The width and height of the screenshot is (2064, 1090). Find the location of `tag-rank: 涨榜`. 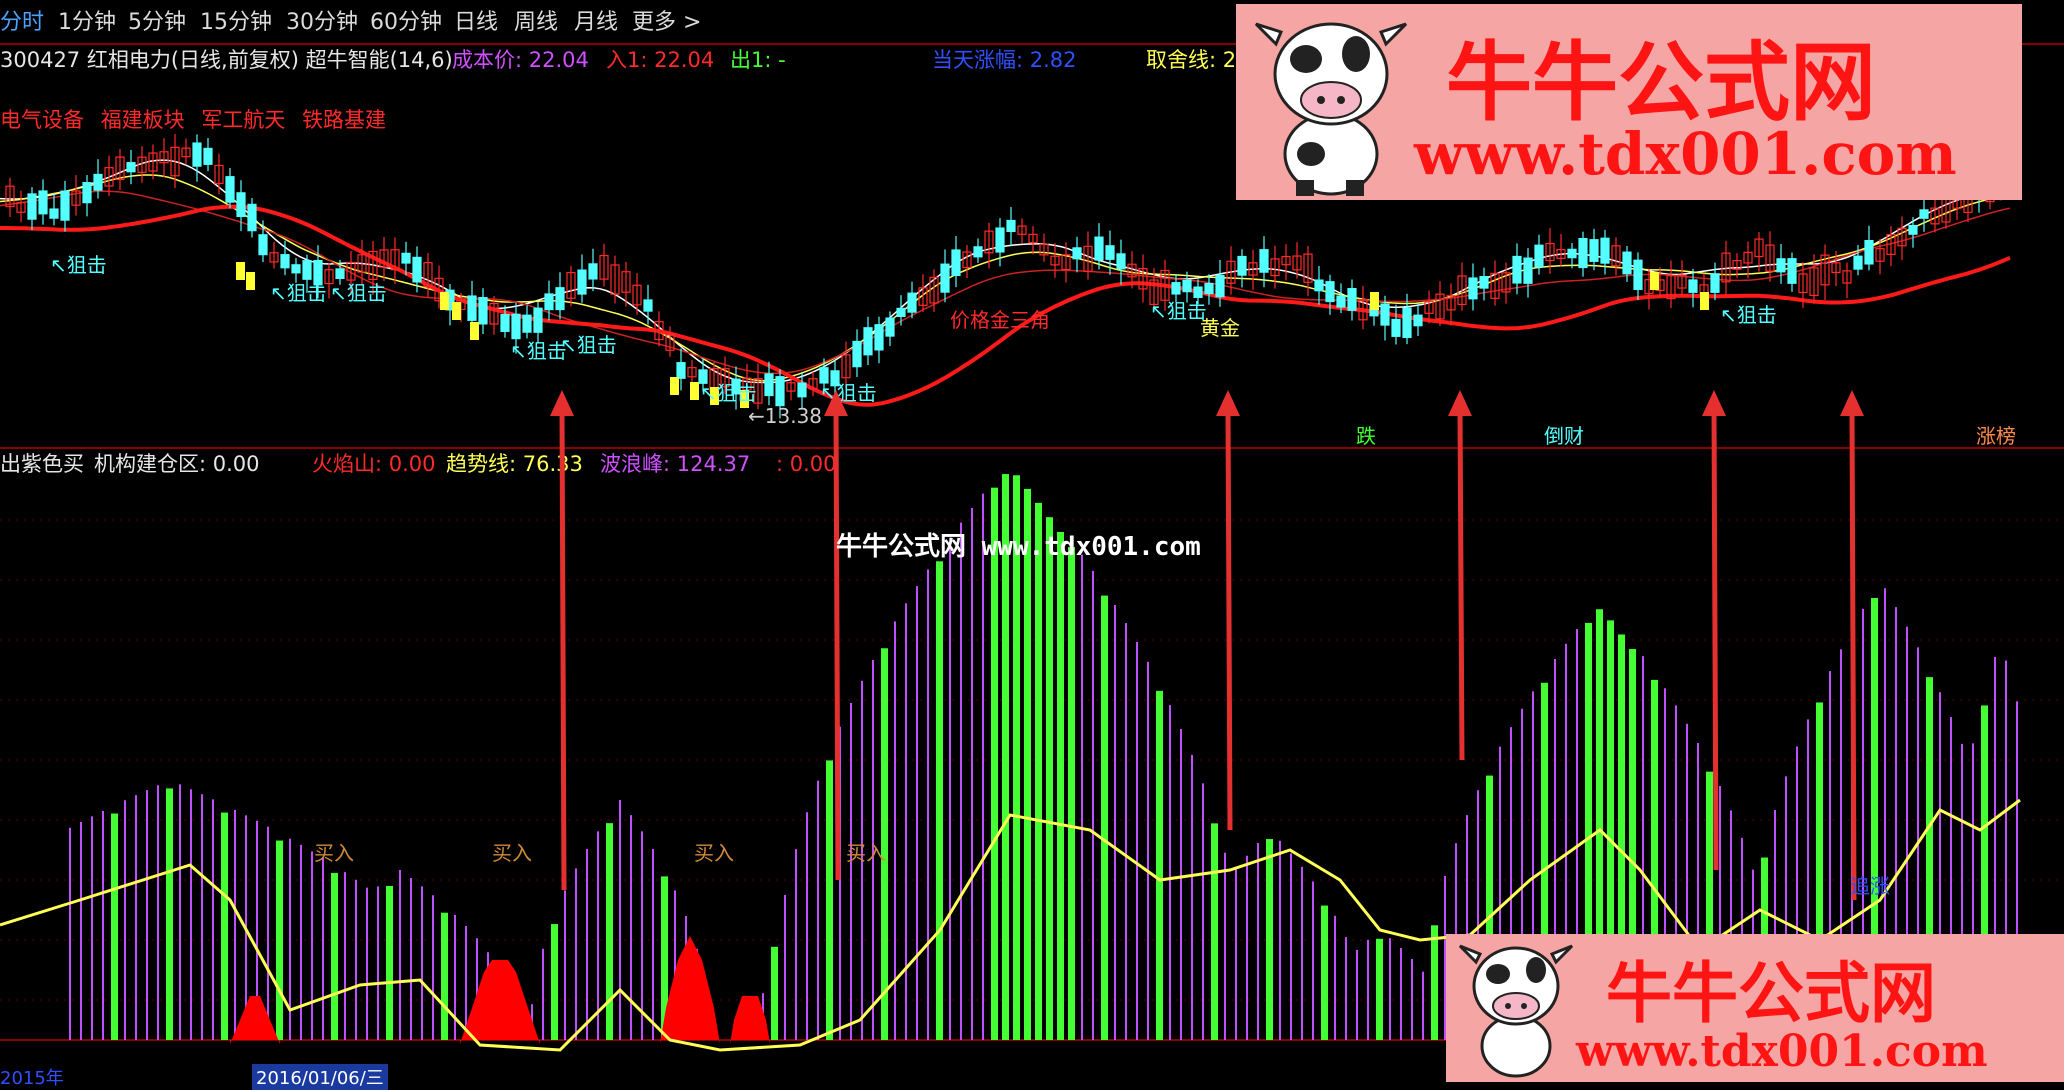

tag-rank: 涨榜 is located at coordinates (1996, 436).